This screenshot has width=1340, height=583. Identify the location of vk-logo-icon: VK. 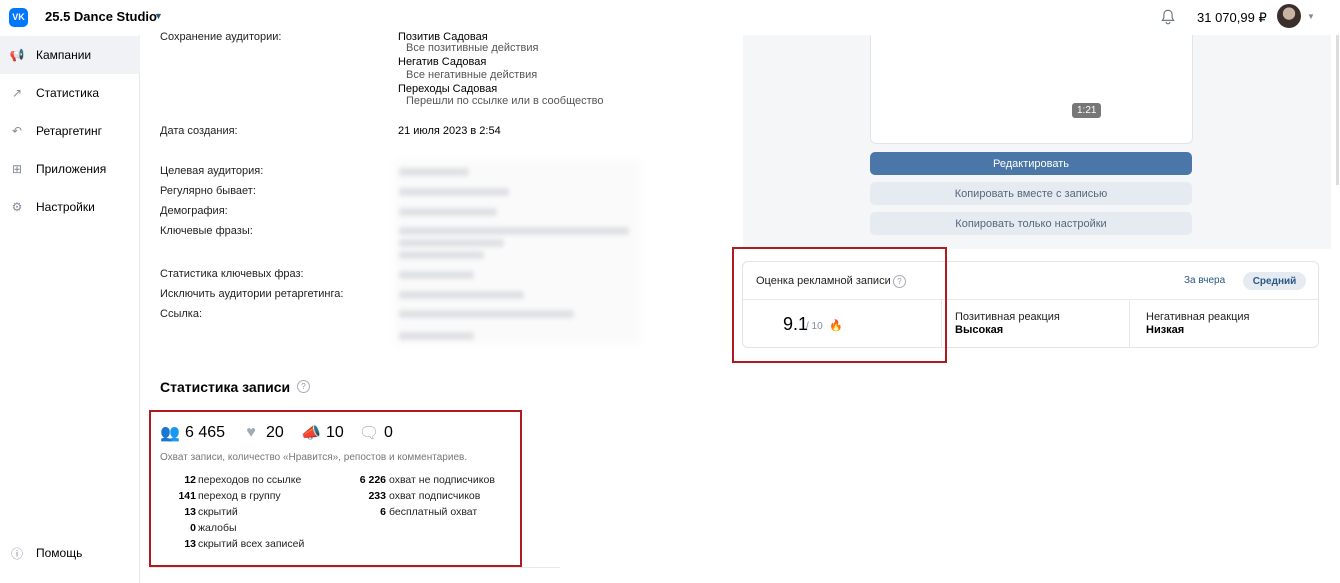
(18, 17).